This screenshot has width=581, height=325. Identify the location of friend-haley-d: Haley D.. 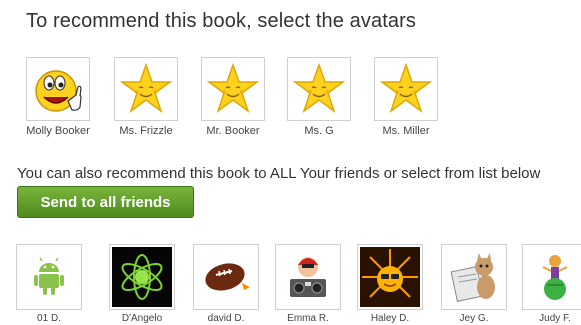
(390, 284).